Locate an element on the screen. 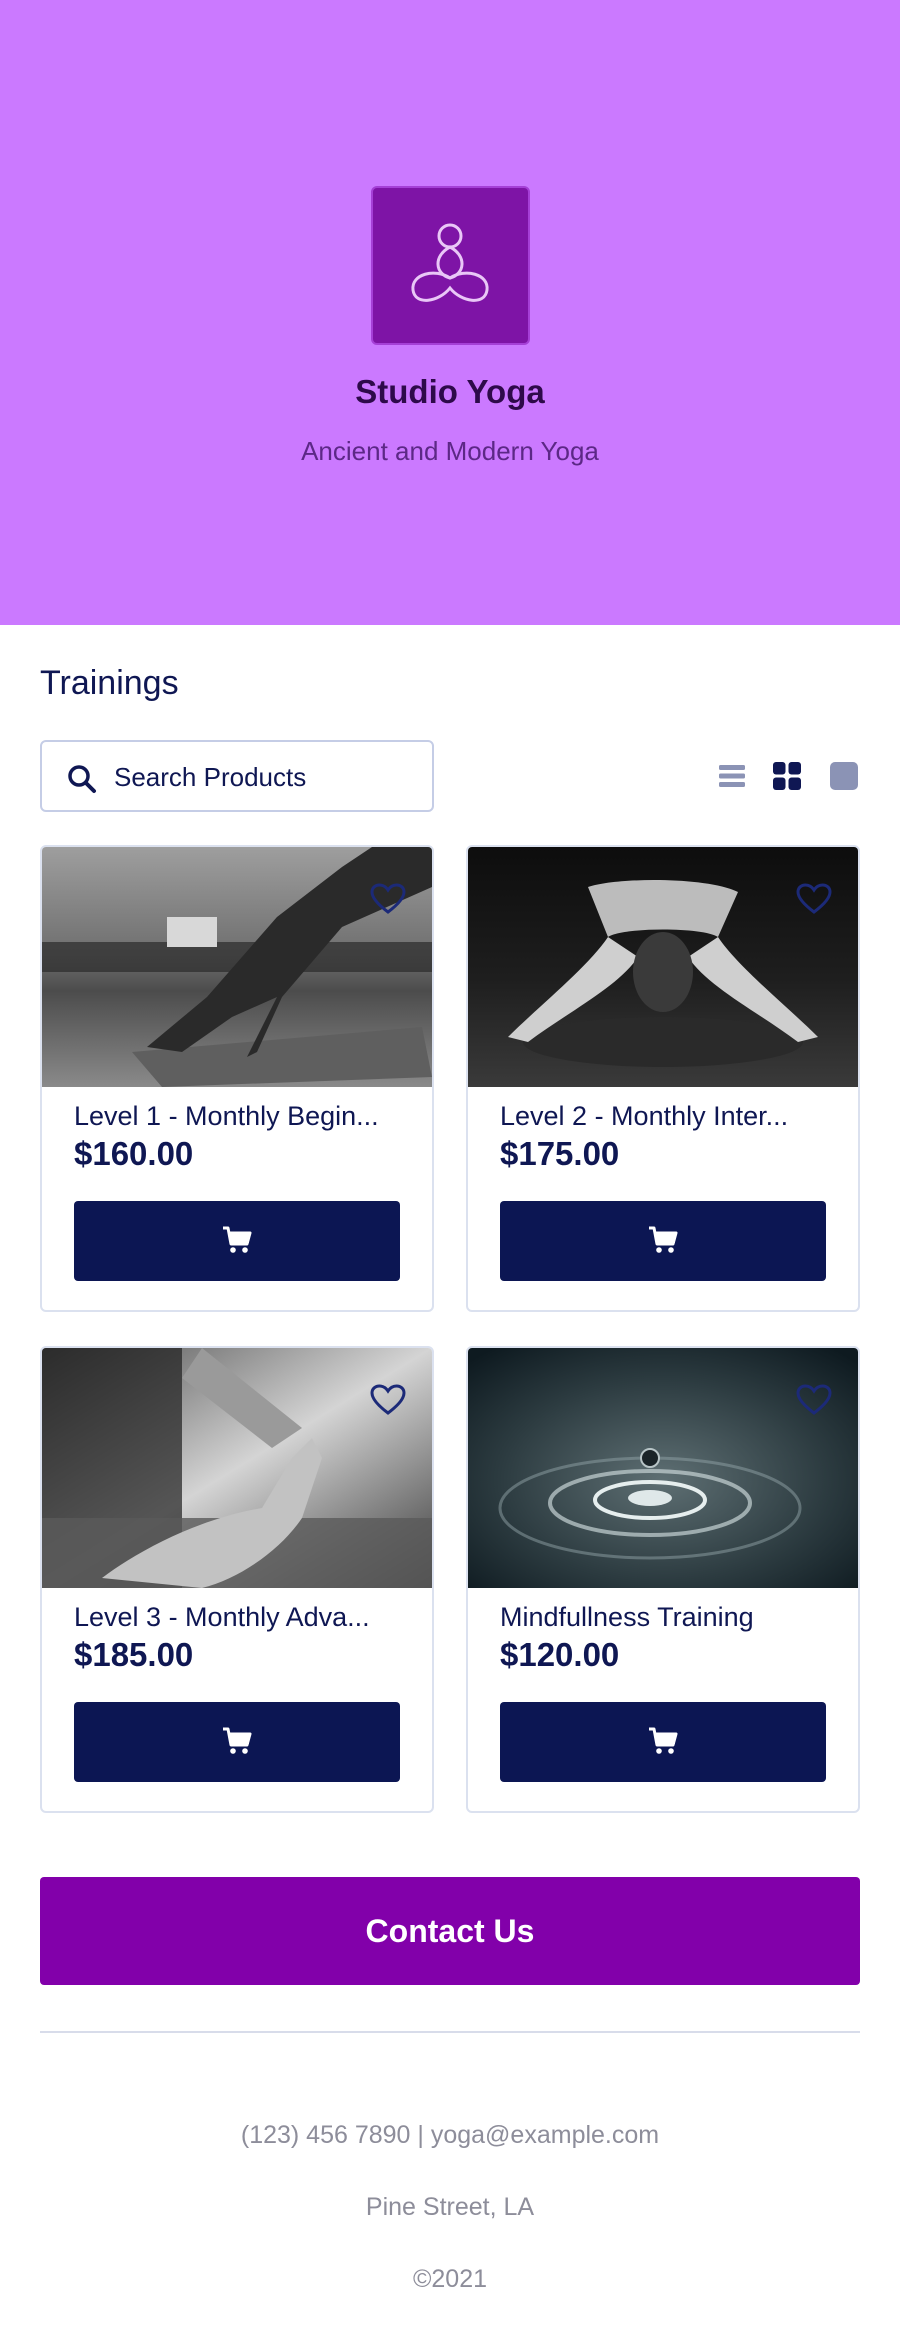 The height and width of the screenshot is (2352, 900). product-card: Mindfullness Training $120.00 is located at coordinates (663, 1579).